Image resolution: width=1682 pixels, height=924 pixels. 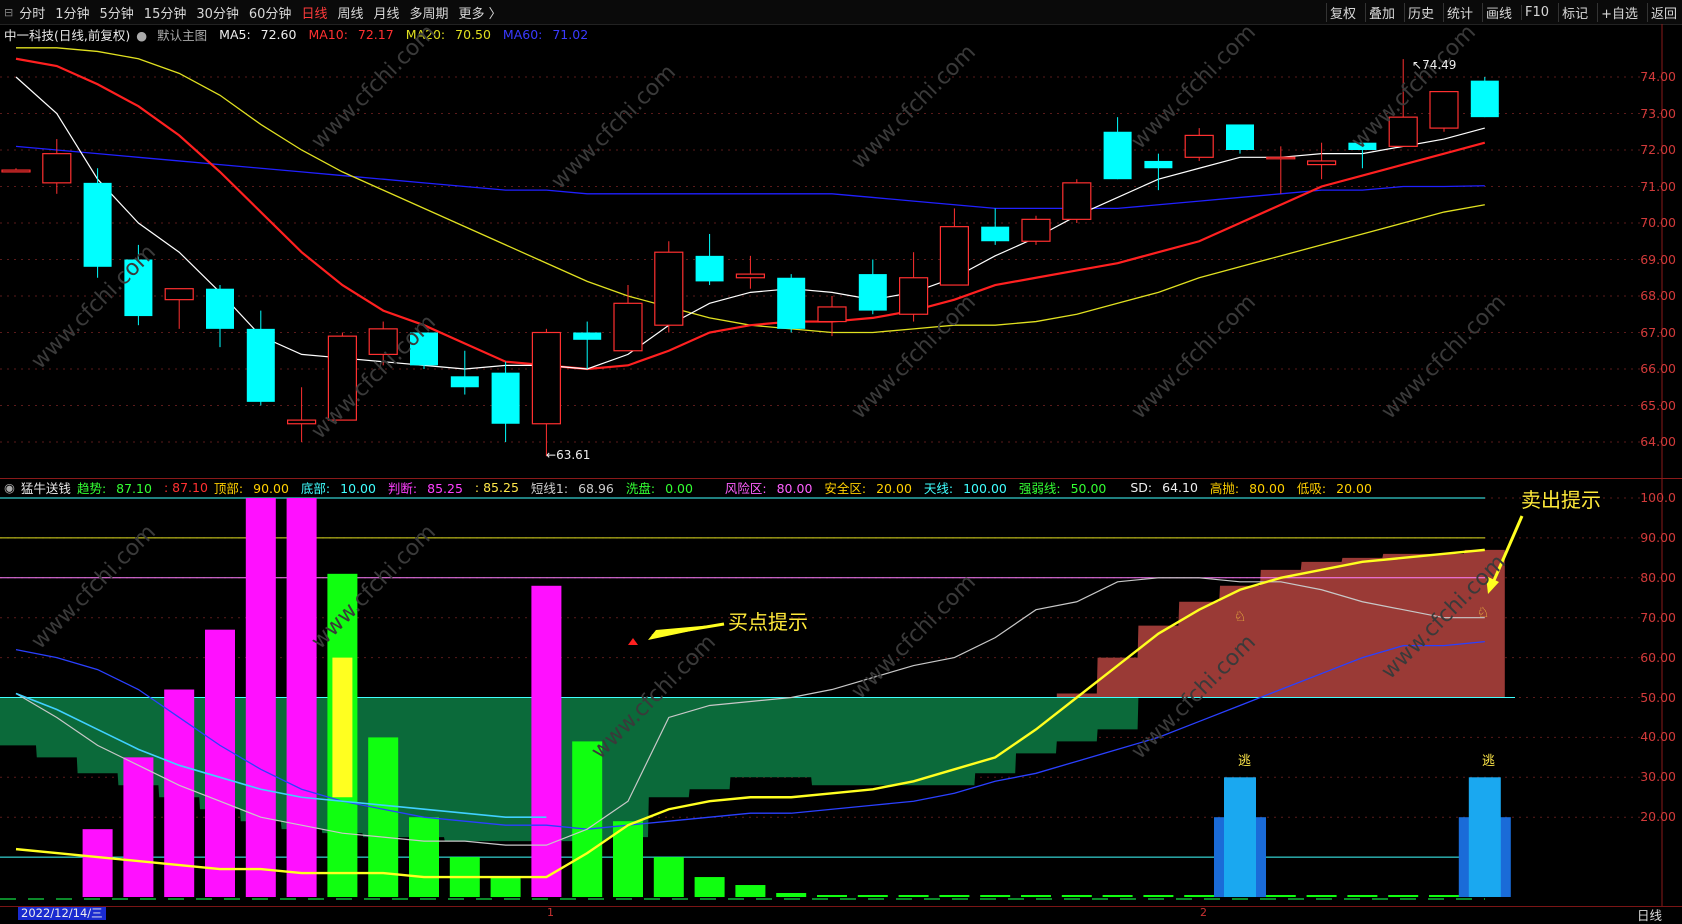 I want to click on price-tick-label: 71.00, so click(x=1658, y=186).